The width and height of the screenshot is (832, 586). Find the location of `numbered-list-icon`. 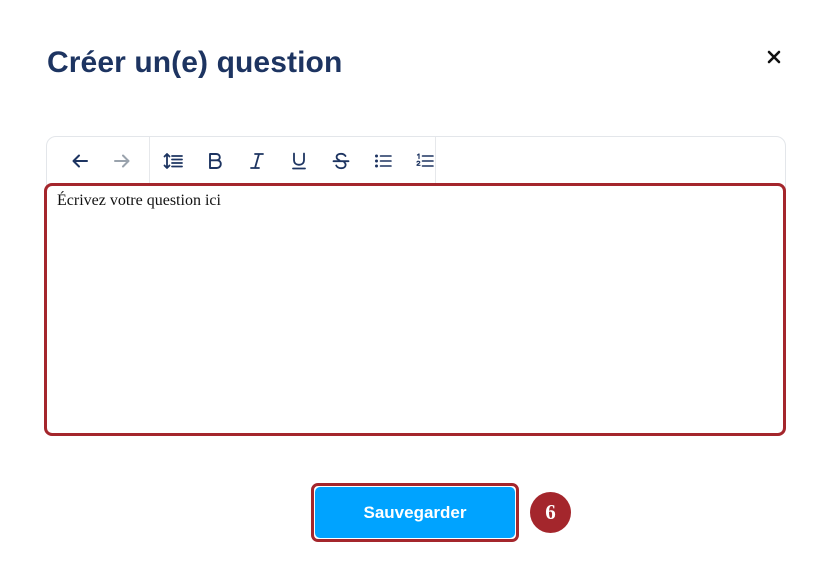

numbered-list-icon is located at coordinates (425, 160).